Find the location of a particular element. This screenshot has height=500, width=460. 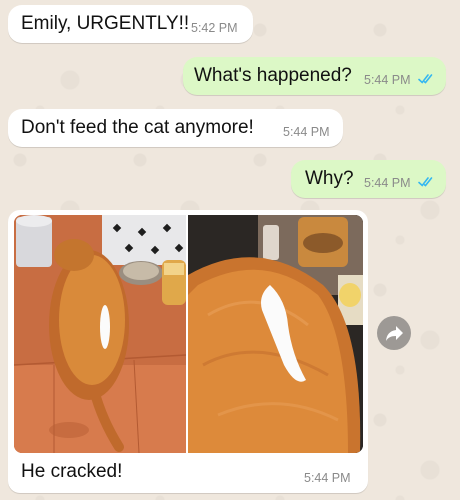

share-arrow-icon is located at coordinates (394, 333).